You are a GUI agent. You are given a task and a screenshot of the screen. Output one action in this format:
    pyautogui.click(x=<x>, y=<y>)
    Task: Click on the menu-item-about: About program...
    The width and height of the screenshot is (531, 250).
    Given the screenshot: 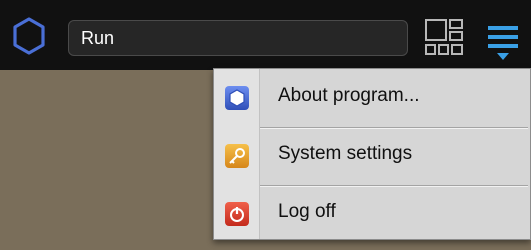 What is the action you would take?
    pyautogui.click(x=372, y=98)
    